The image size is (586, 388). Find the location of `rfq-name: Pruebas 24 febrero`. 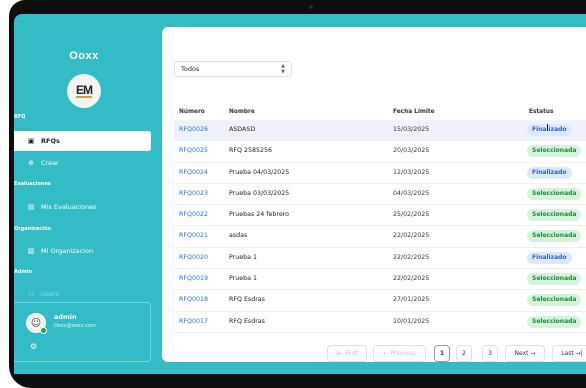

rfq-name: Pruebas 24 febrero is located at coordinates (259, 215).